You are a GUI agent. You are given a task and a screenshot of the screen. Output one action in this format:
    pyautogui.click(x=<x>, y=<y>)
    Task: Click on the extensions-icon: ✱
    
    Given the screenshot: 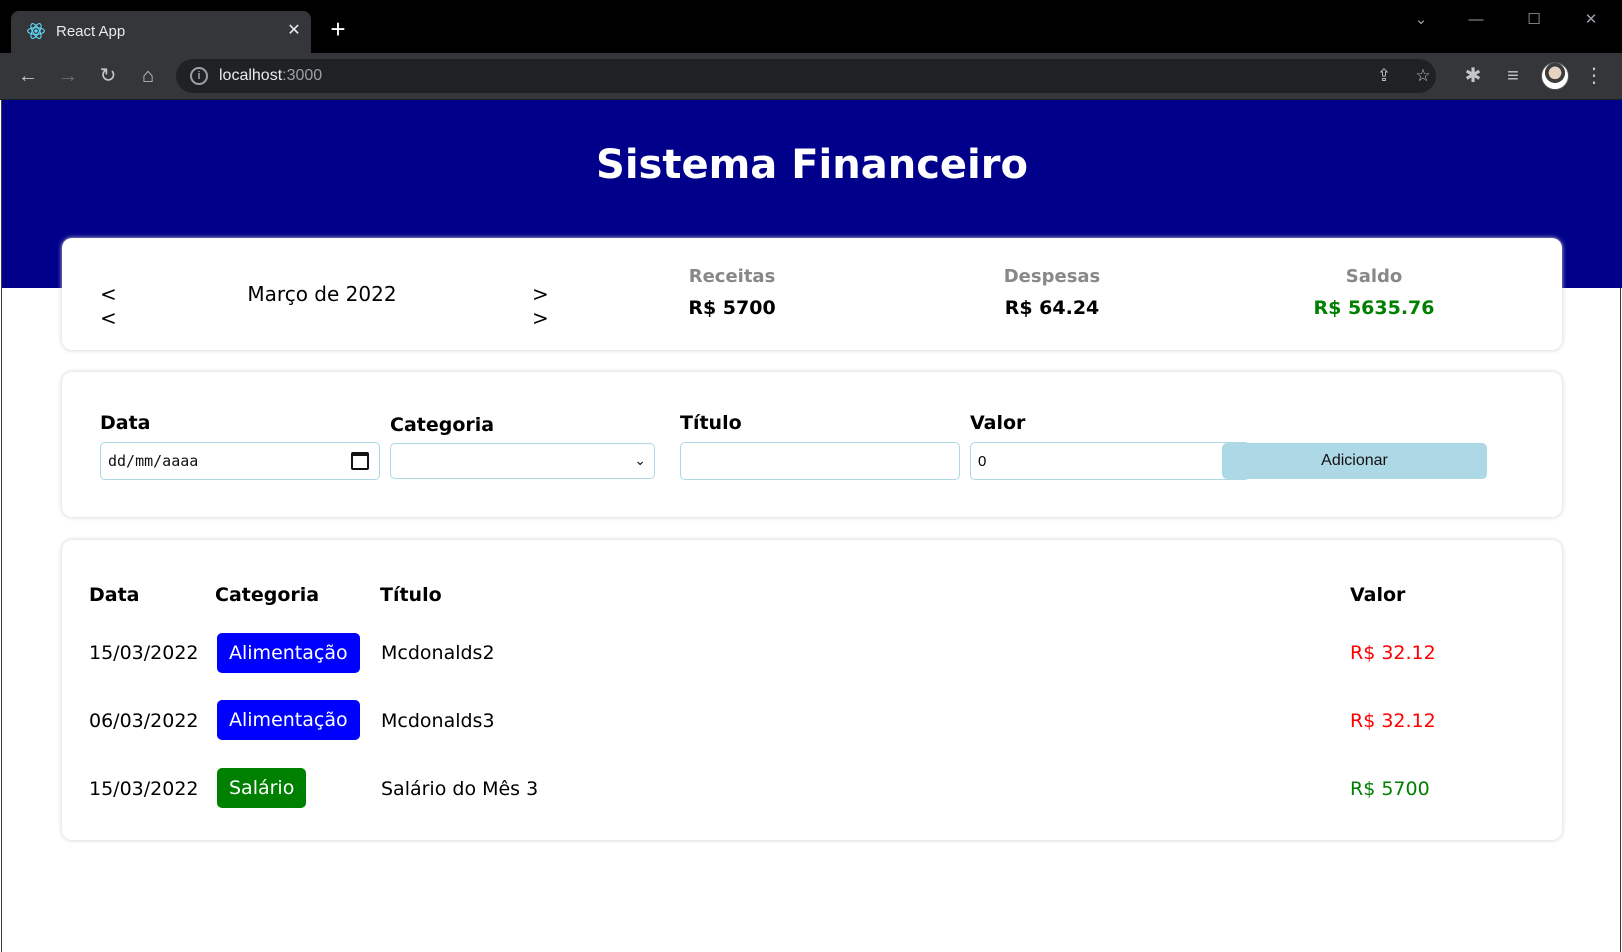 What is the action you would take?
    pyautogui.click(x=1473, y=76)
    